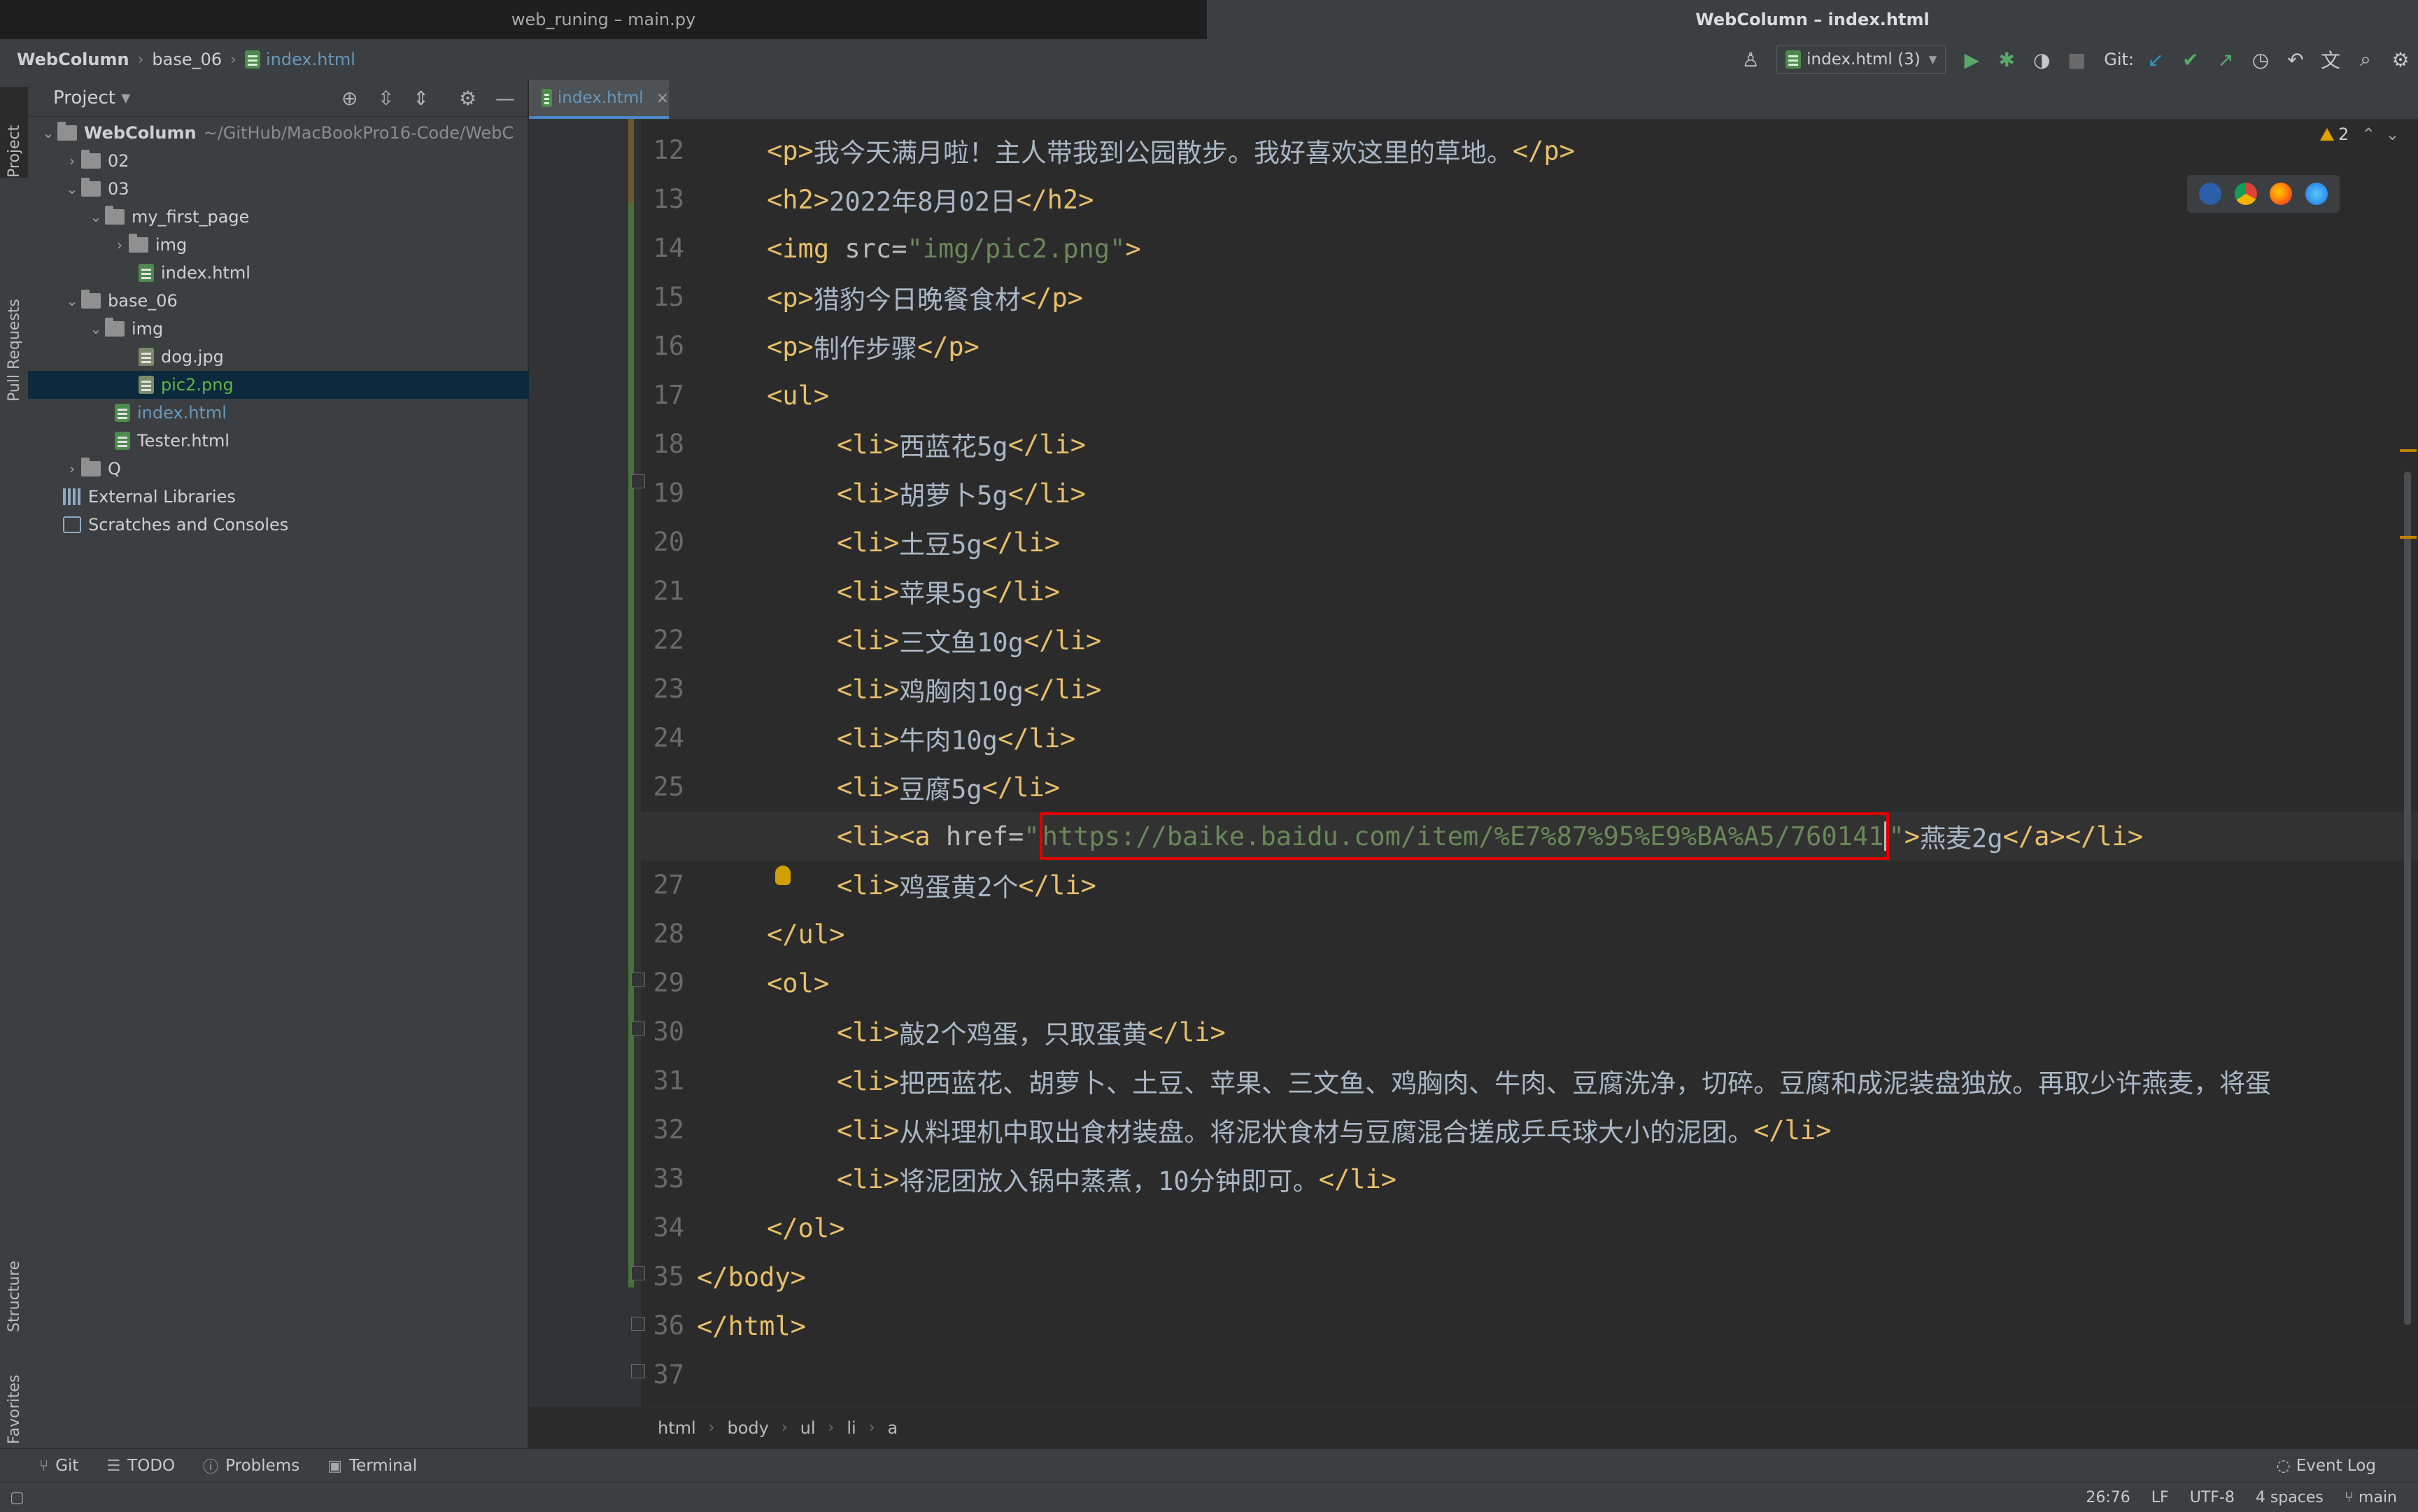 This screenshot has width=2418, height=1512. What do you see at coordinates (2041, 59) in the screenshot?
I see `coverage-icon: ◑` at bounding box center [2041, 59].